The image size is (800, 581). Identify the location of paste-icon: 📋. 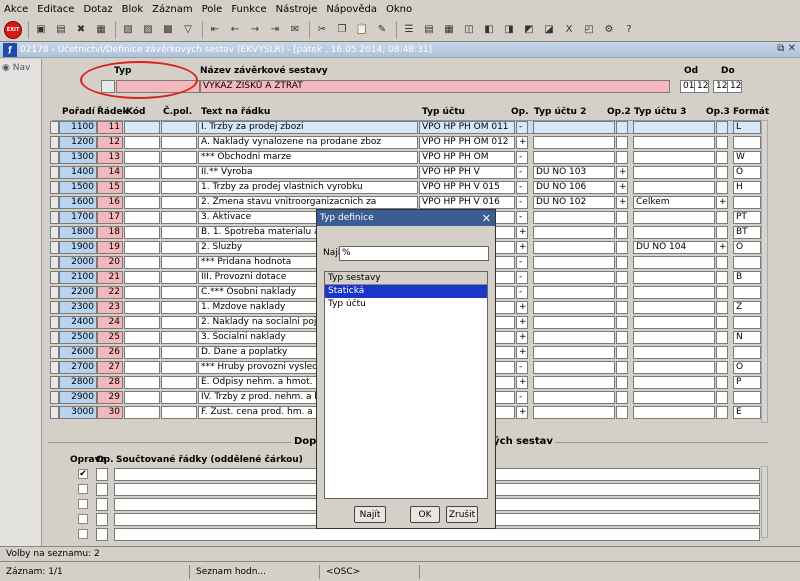
(362, 30).